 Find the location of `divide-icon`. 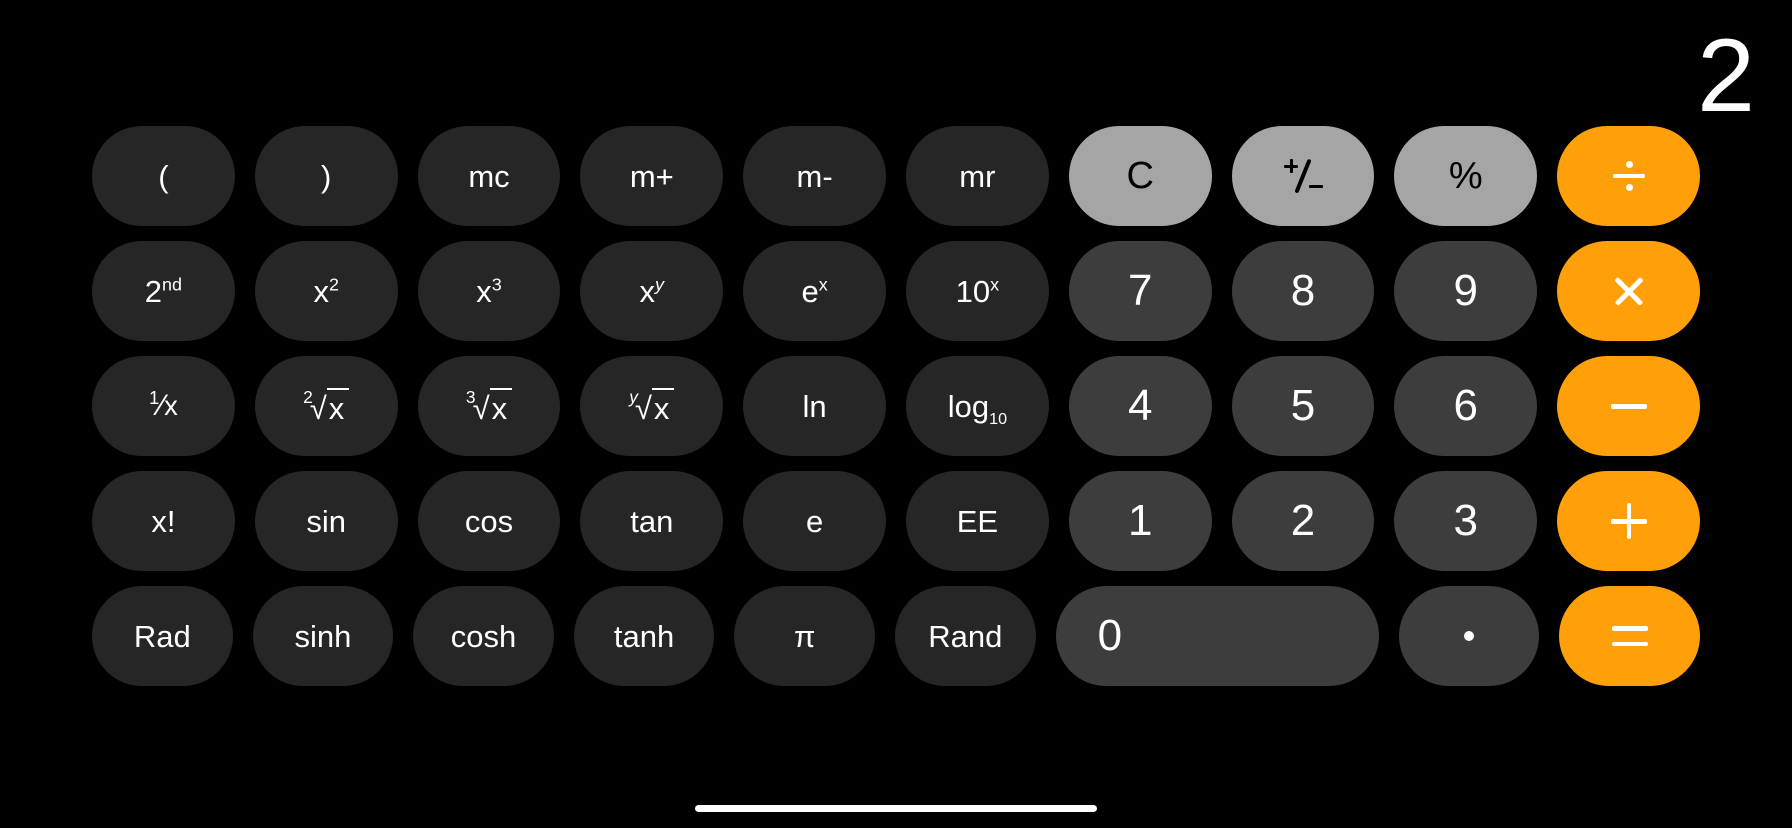

divide-icon is located at coordinates (1629, 176).